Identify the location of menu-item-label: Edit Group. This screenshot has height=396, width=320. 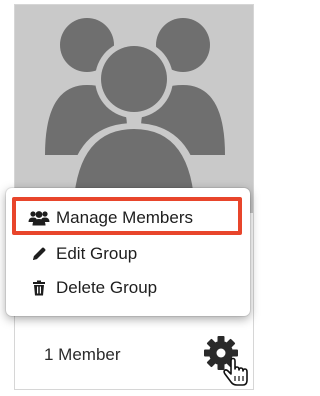
(97, 253).